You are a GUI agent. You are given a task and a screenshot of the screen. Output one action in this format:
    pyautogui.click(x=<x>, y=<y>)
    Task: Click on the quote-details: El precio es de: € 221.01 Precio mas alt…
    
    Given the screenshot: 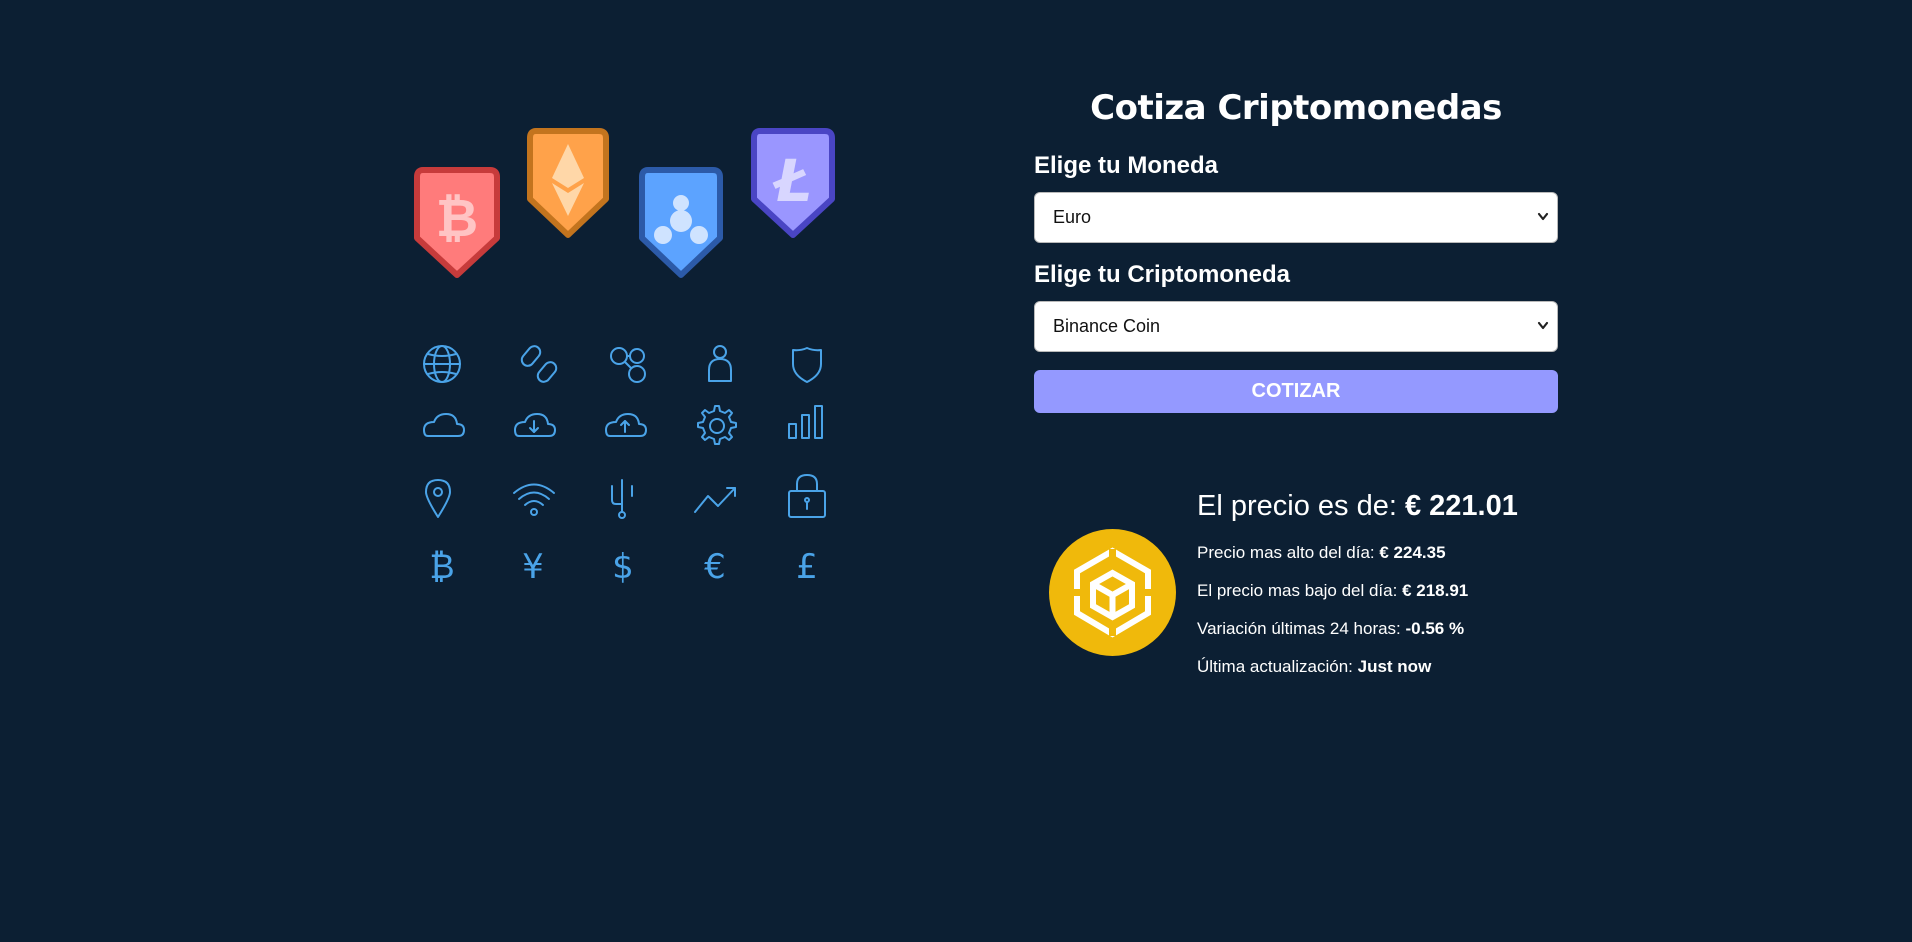 What is the action you would take?
    pyautogui.click(x=1382, y=592)
    